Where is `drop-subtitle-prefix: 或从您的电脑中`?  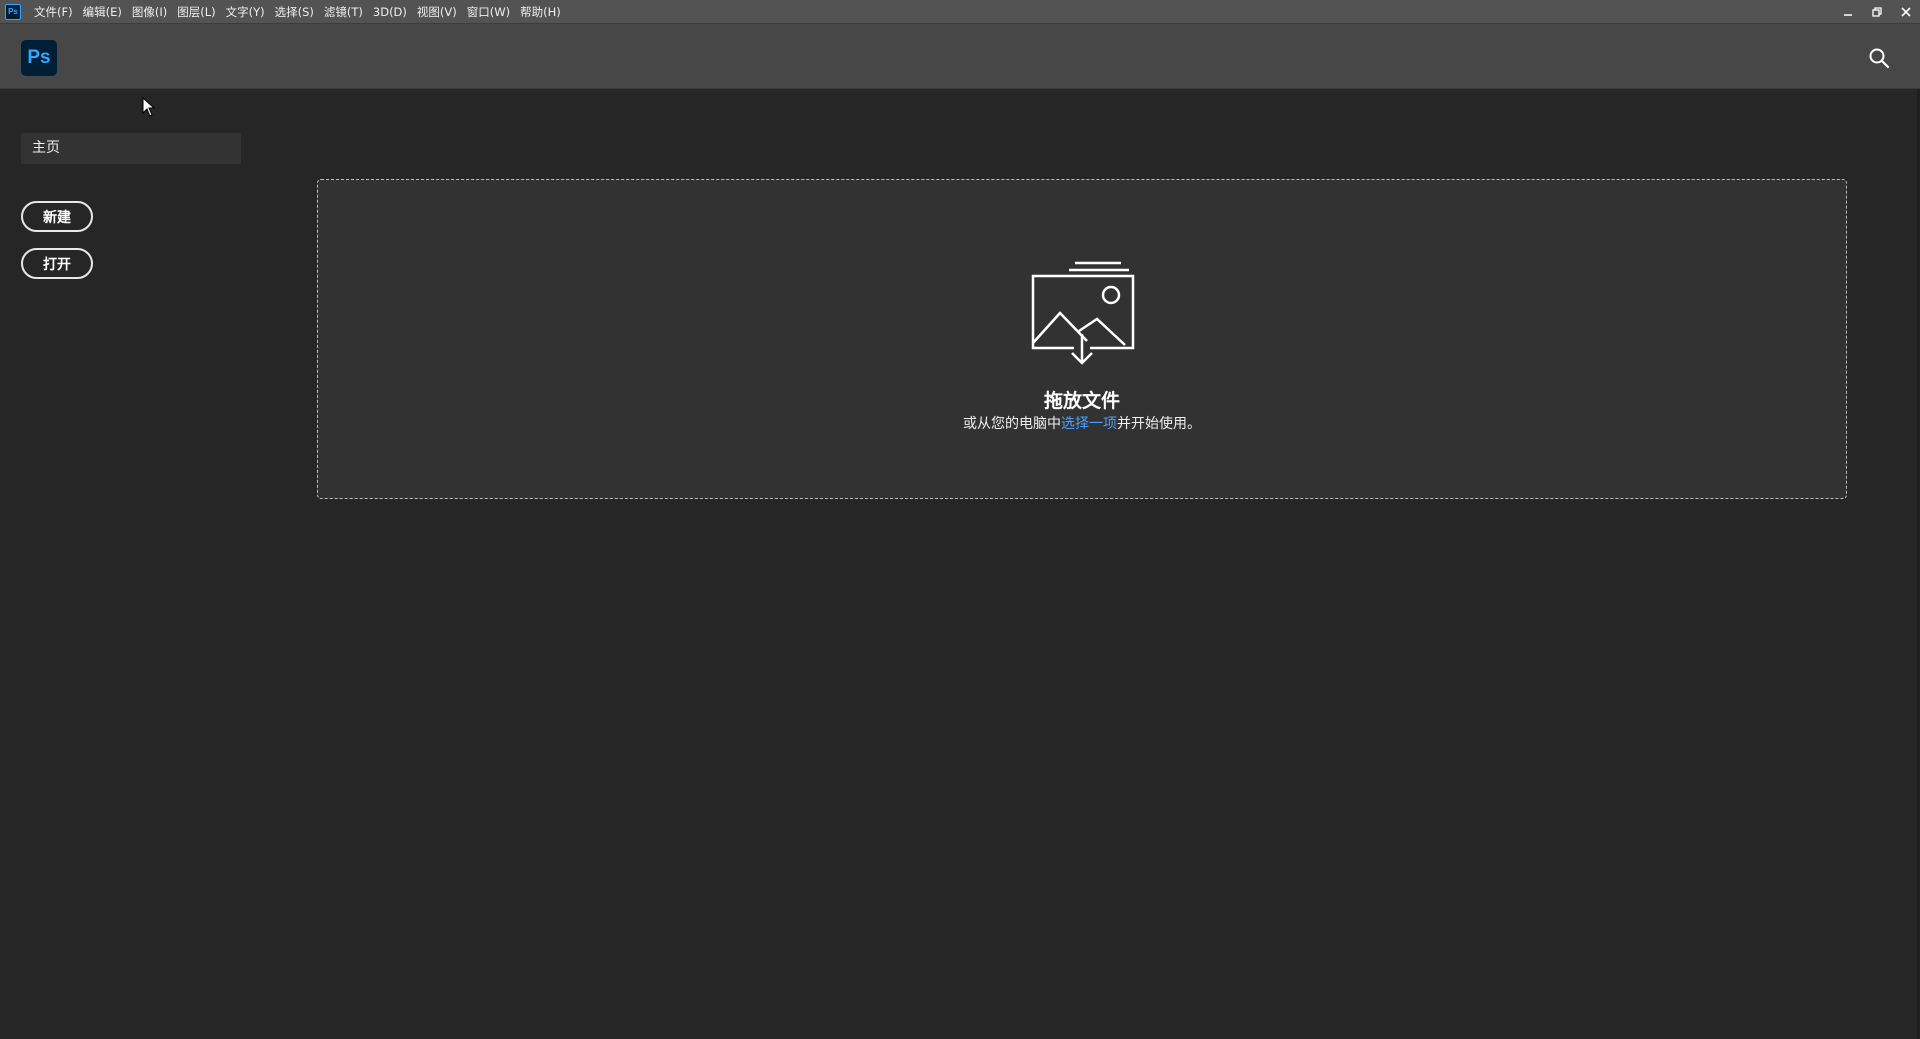 drop-subtitle-prefix: 或从您的电脑中 is located at coordinates (1012, 424).